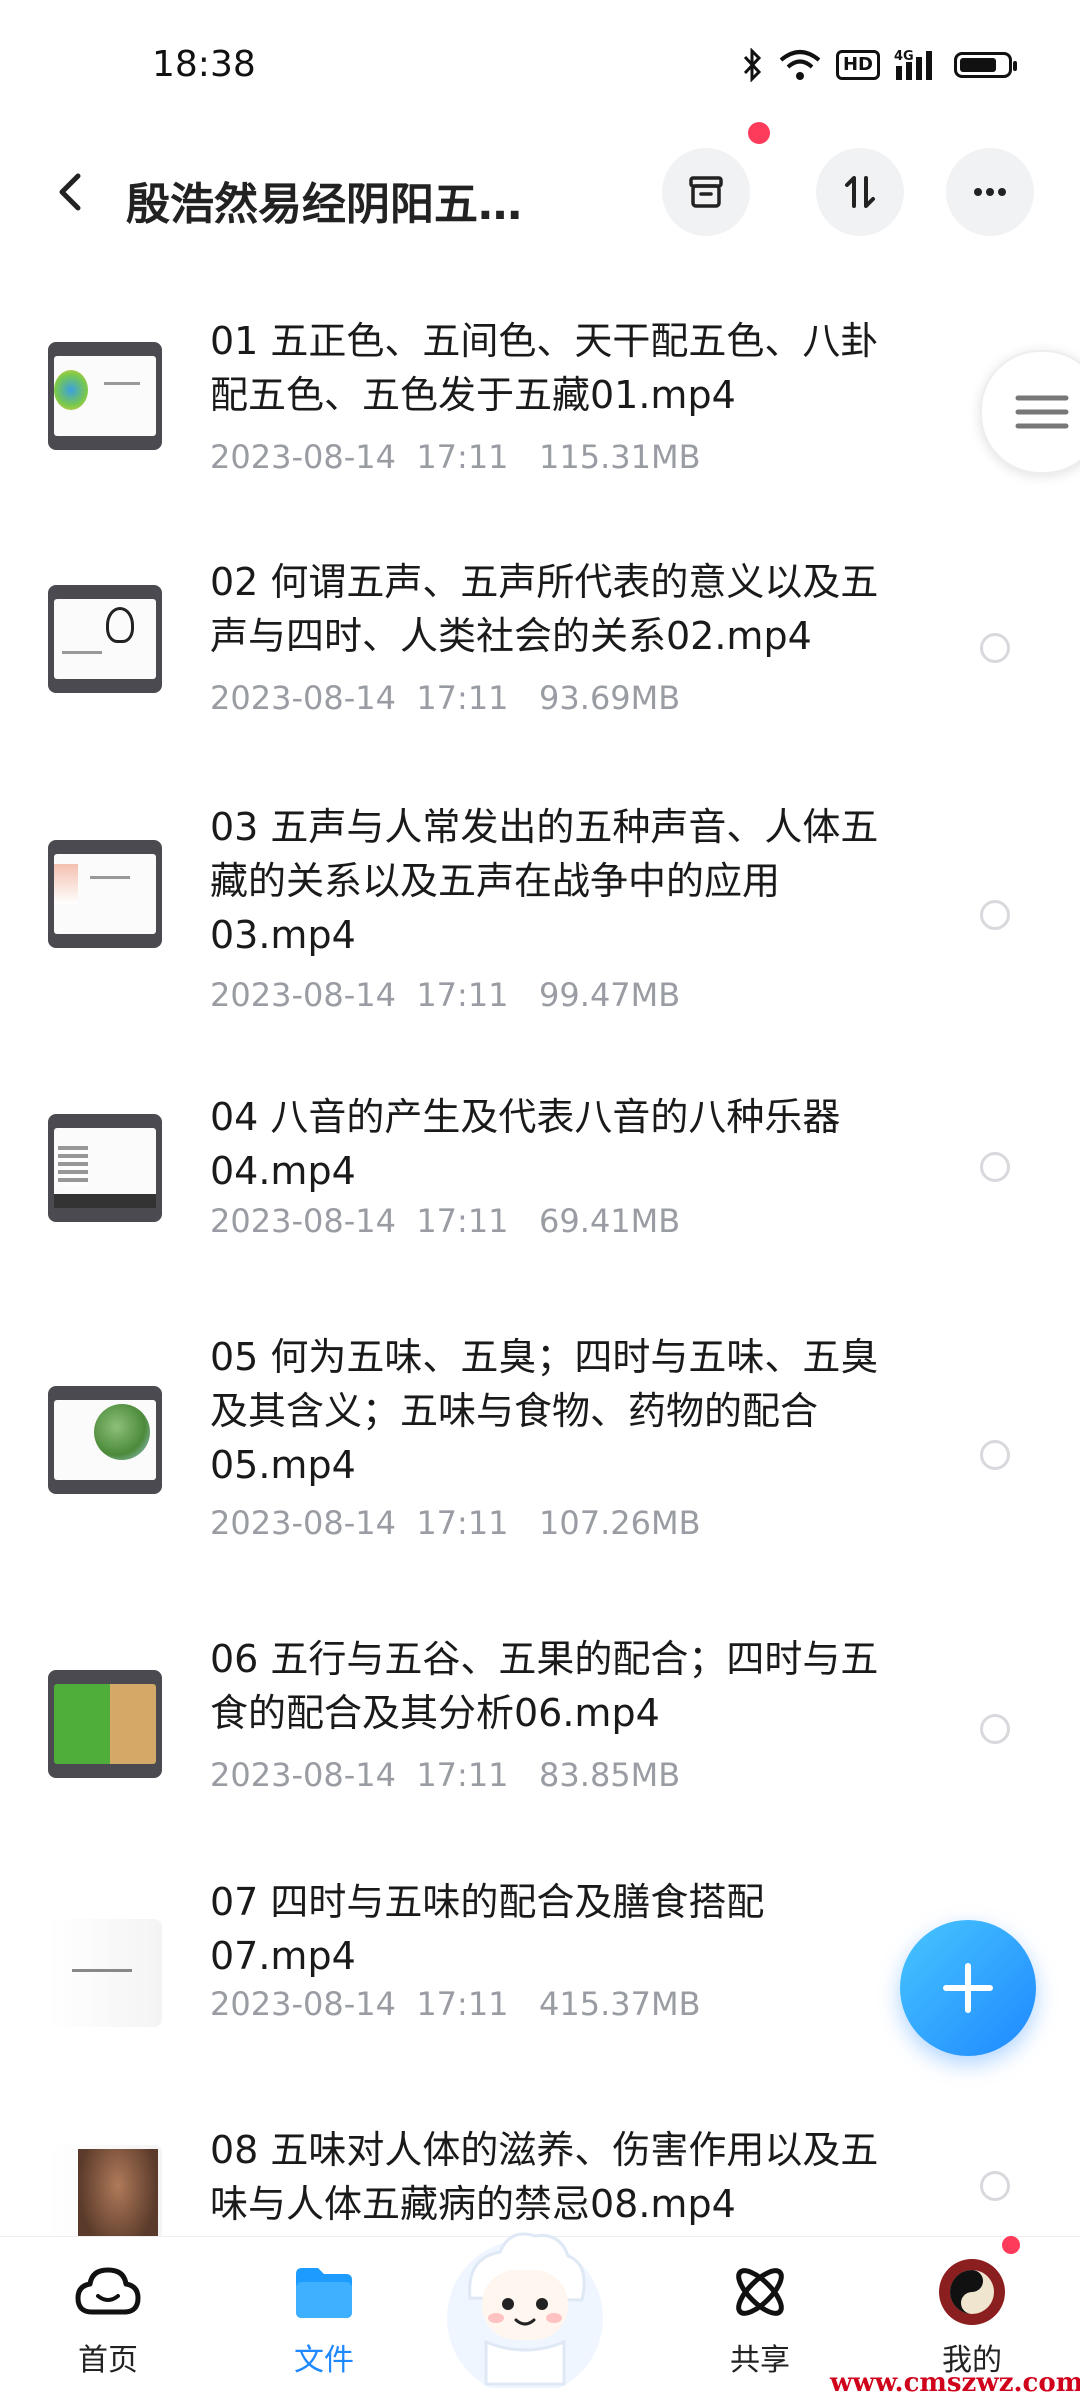  I want to click on status-icons: HD 4G, so click(879, 65).